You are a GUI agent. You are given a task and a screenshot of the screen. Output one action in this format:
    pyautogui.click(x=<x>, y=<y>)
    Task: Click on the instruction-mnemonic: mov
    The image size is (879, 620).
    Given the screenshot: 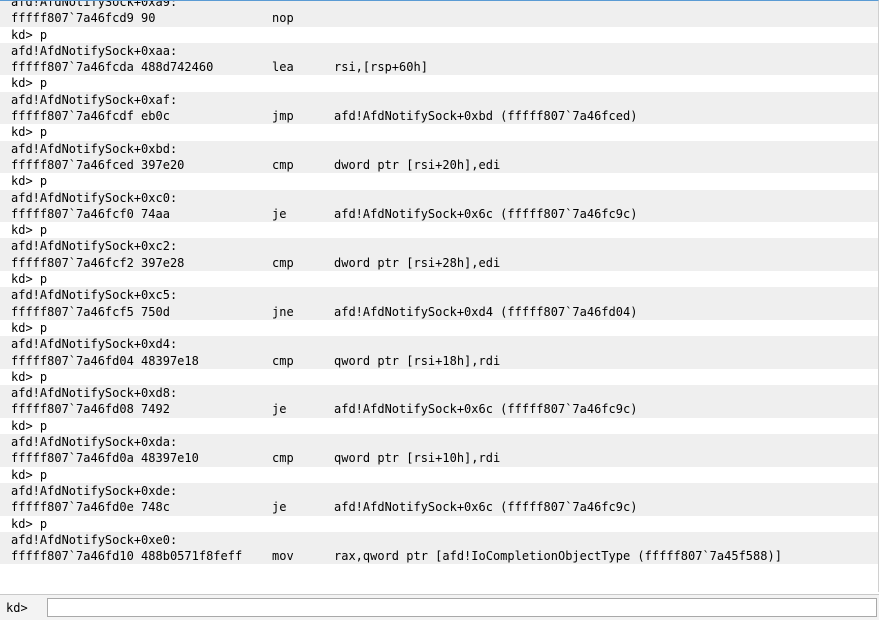 What is the action you would take?
    pyautogui.click(x=283, y=556)
    